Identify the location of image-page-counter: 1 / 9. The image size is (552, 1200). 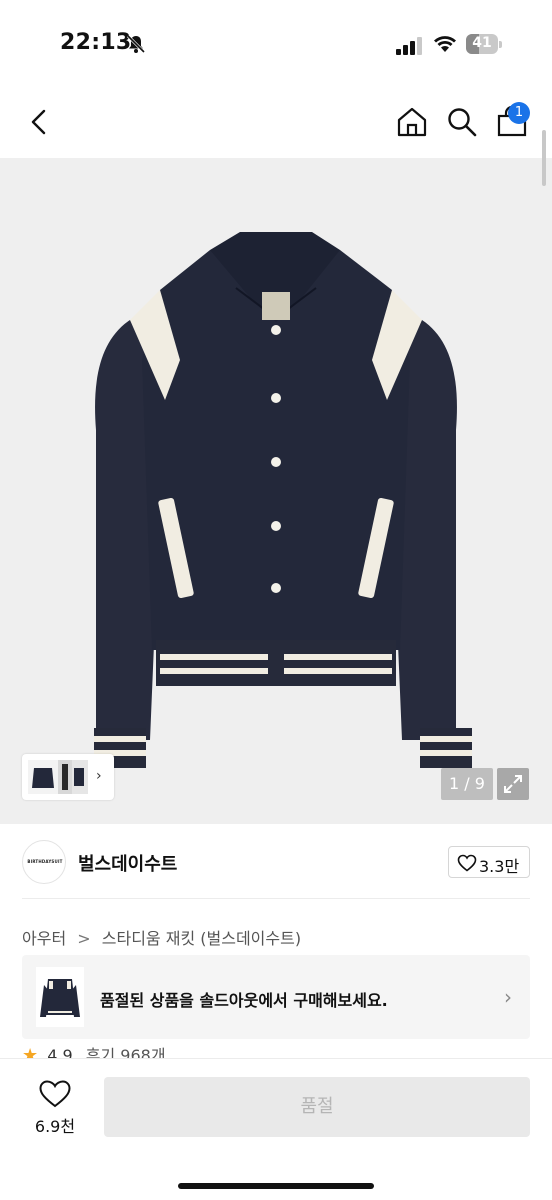
(467, 784).